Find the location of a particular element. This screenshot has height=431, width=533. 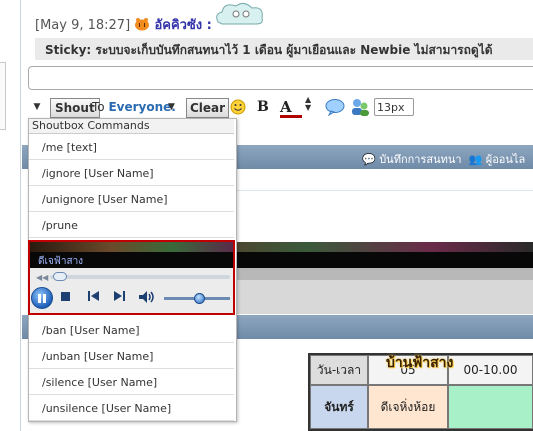

recipient-target: Everyone. is located at coordinates (142, 107).